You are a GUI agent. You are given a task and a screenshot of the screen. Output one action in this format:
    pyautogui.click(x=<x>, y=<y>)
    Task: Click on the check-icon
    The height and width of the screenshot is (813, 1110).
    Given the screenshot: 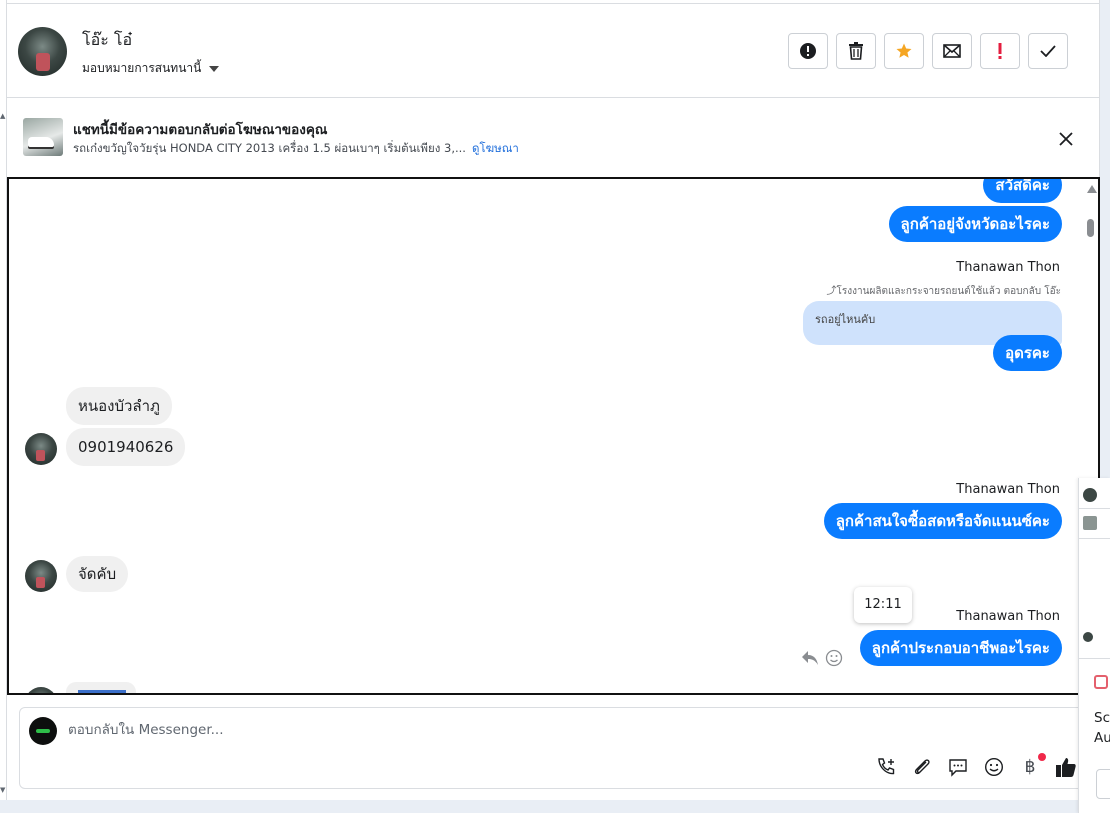 What is the action you would take?
    pyautogui.click(x=1048, y=51)
    